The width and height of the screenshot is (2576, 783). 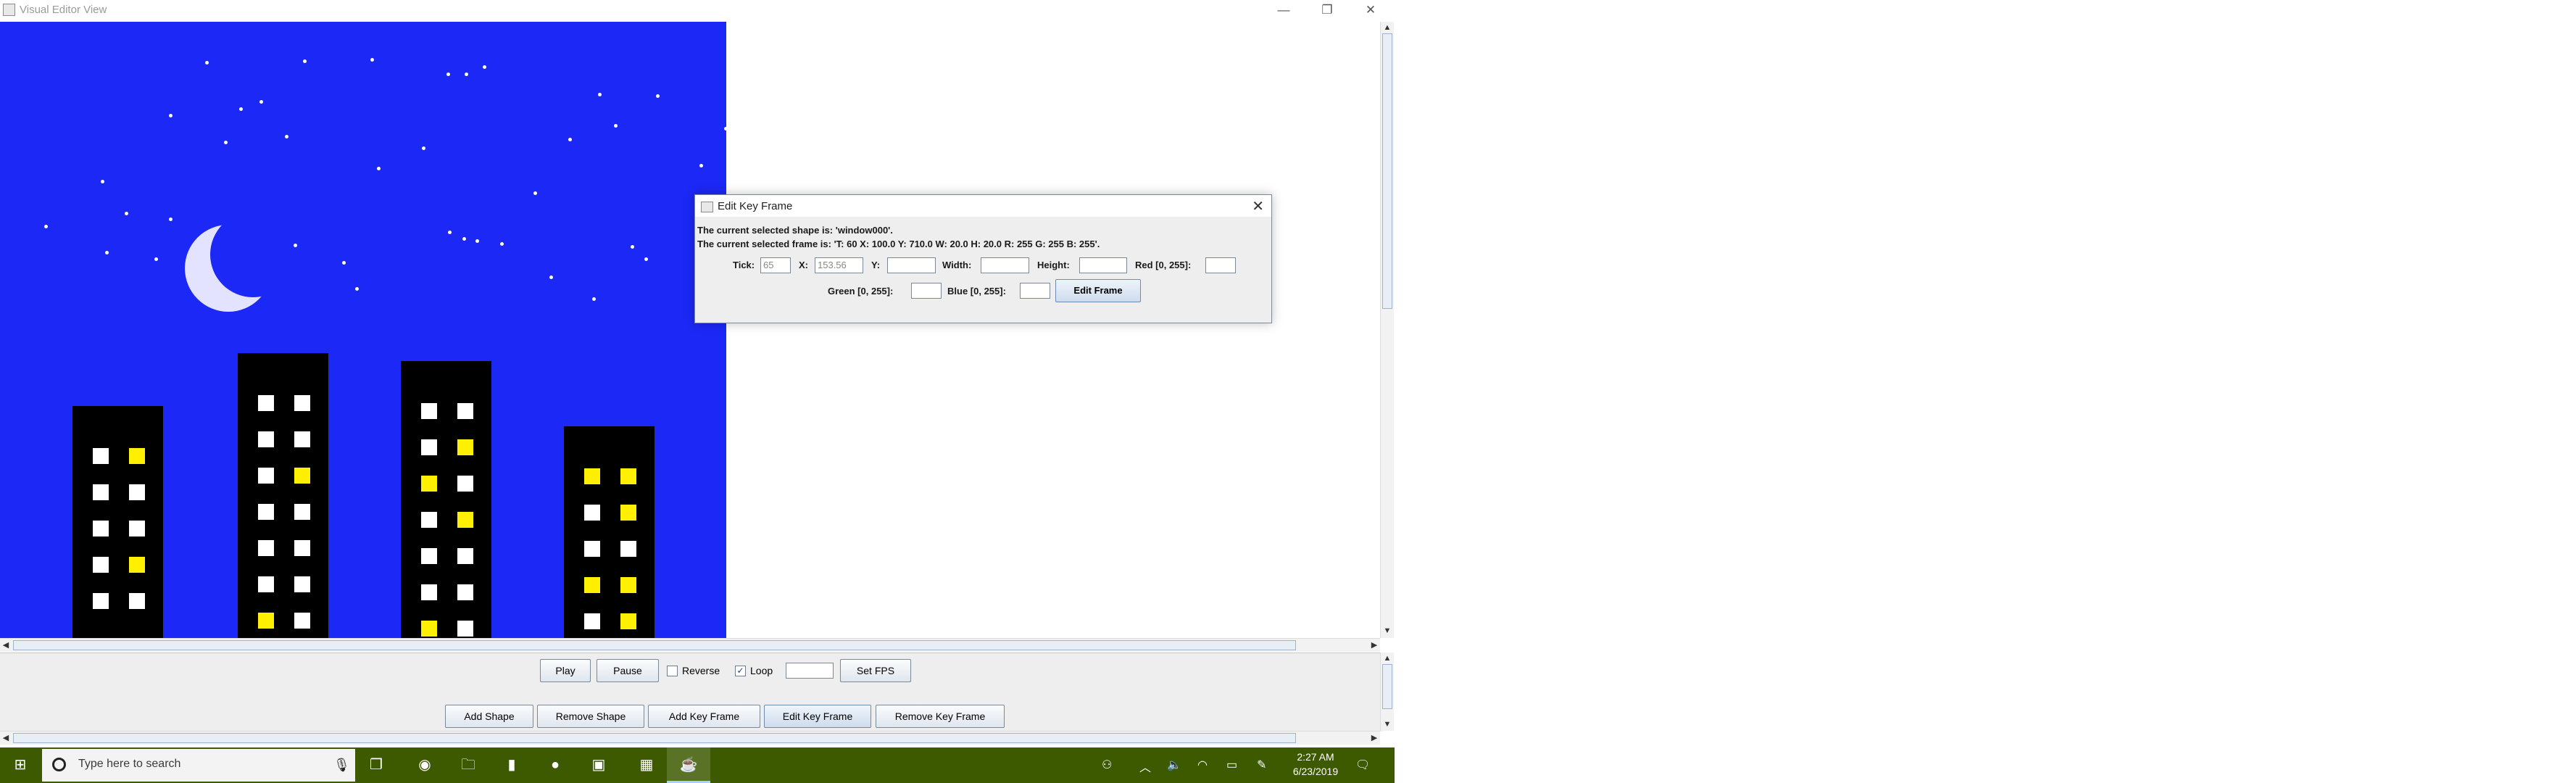 I want to click on people-icon: ⚇, so click(x=1107, y=765).